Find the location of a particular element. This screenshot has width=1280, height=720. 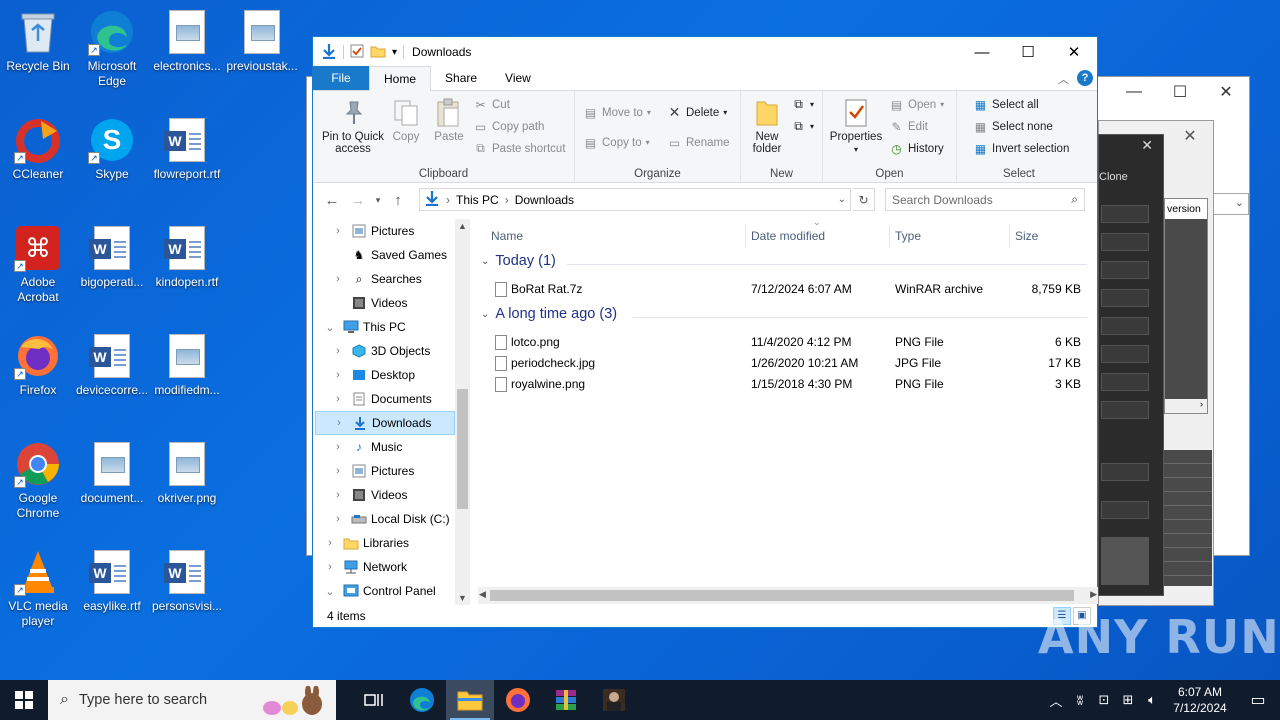

maximize-button: ☐ is located at coordinates (1028, 52).